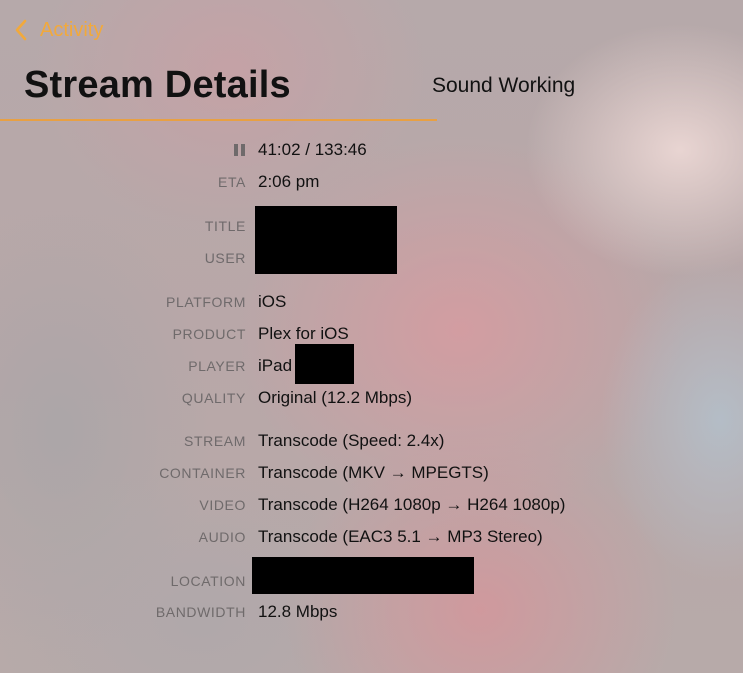 This screenshot has height=673, width=743. What do you see at coordinates (272, 301) in the screenshot?
I see `platform-value: iOS` at bounding box center [272, 301].